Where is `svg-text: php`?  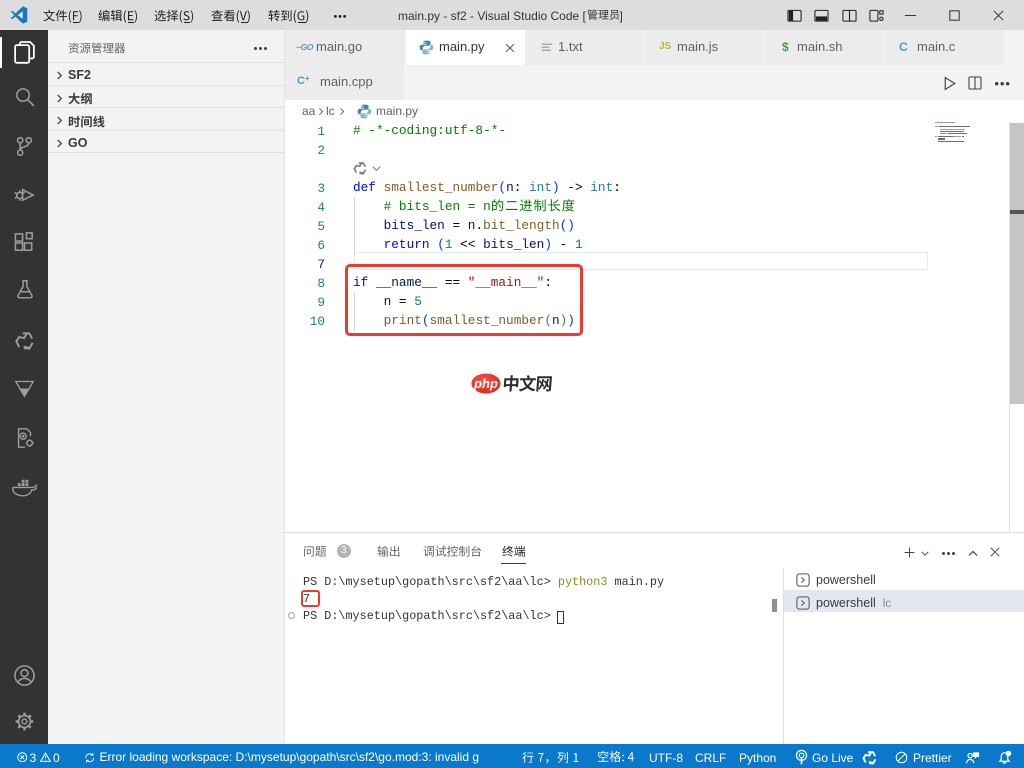 svg-text: php is located at coordinates (485, 383).